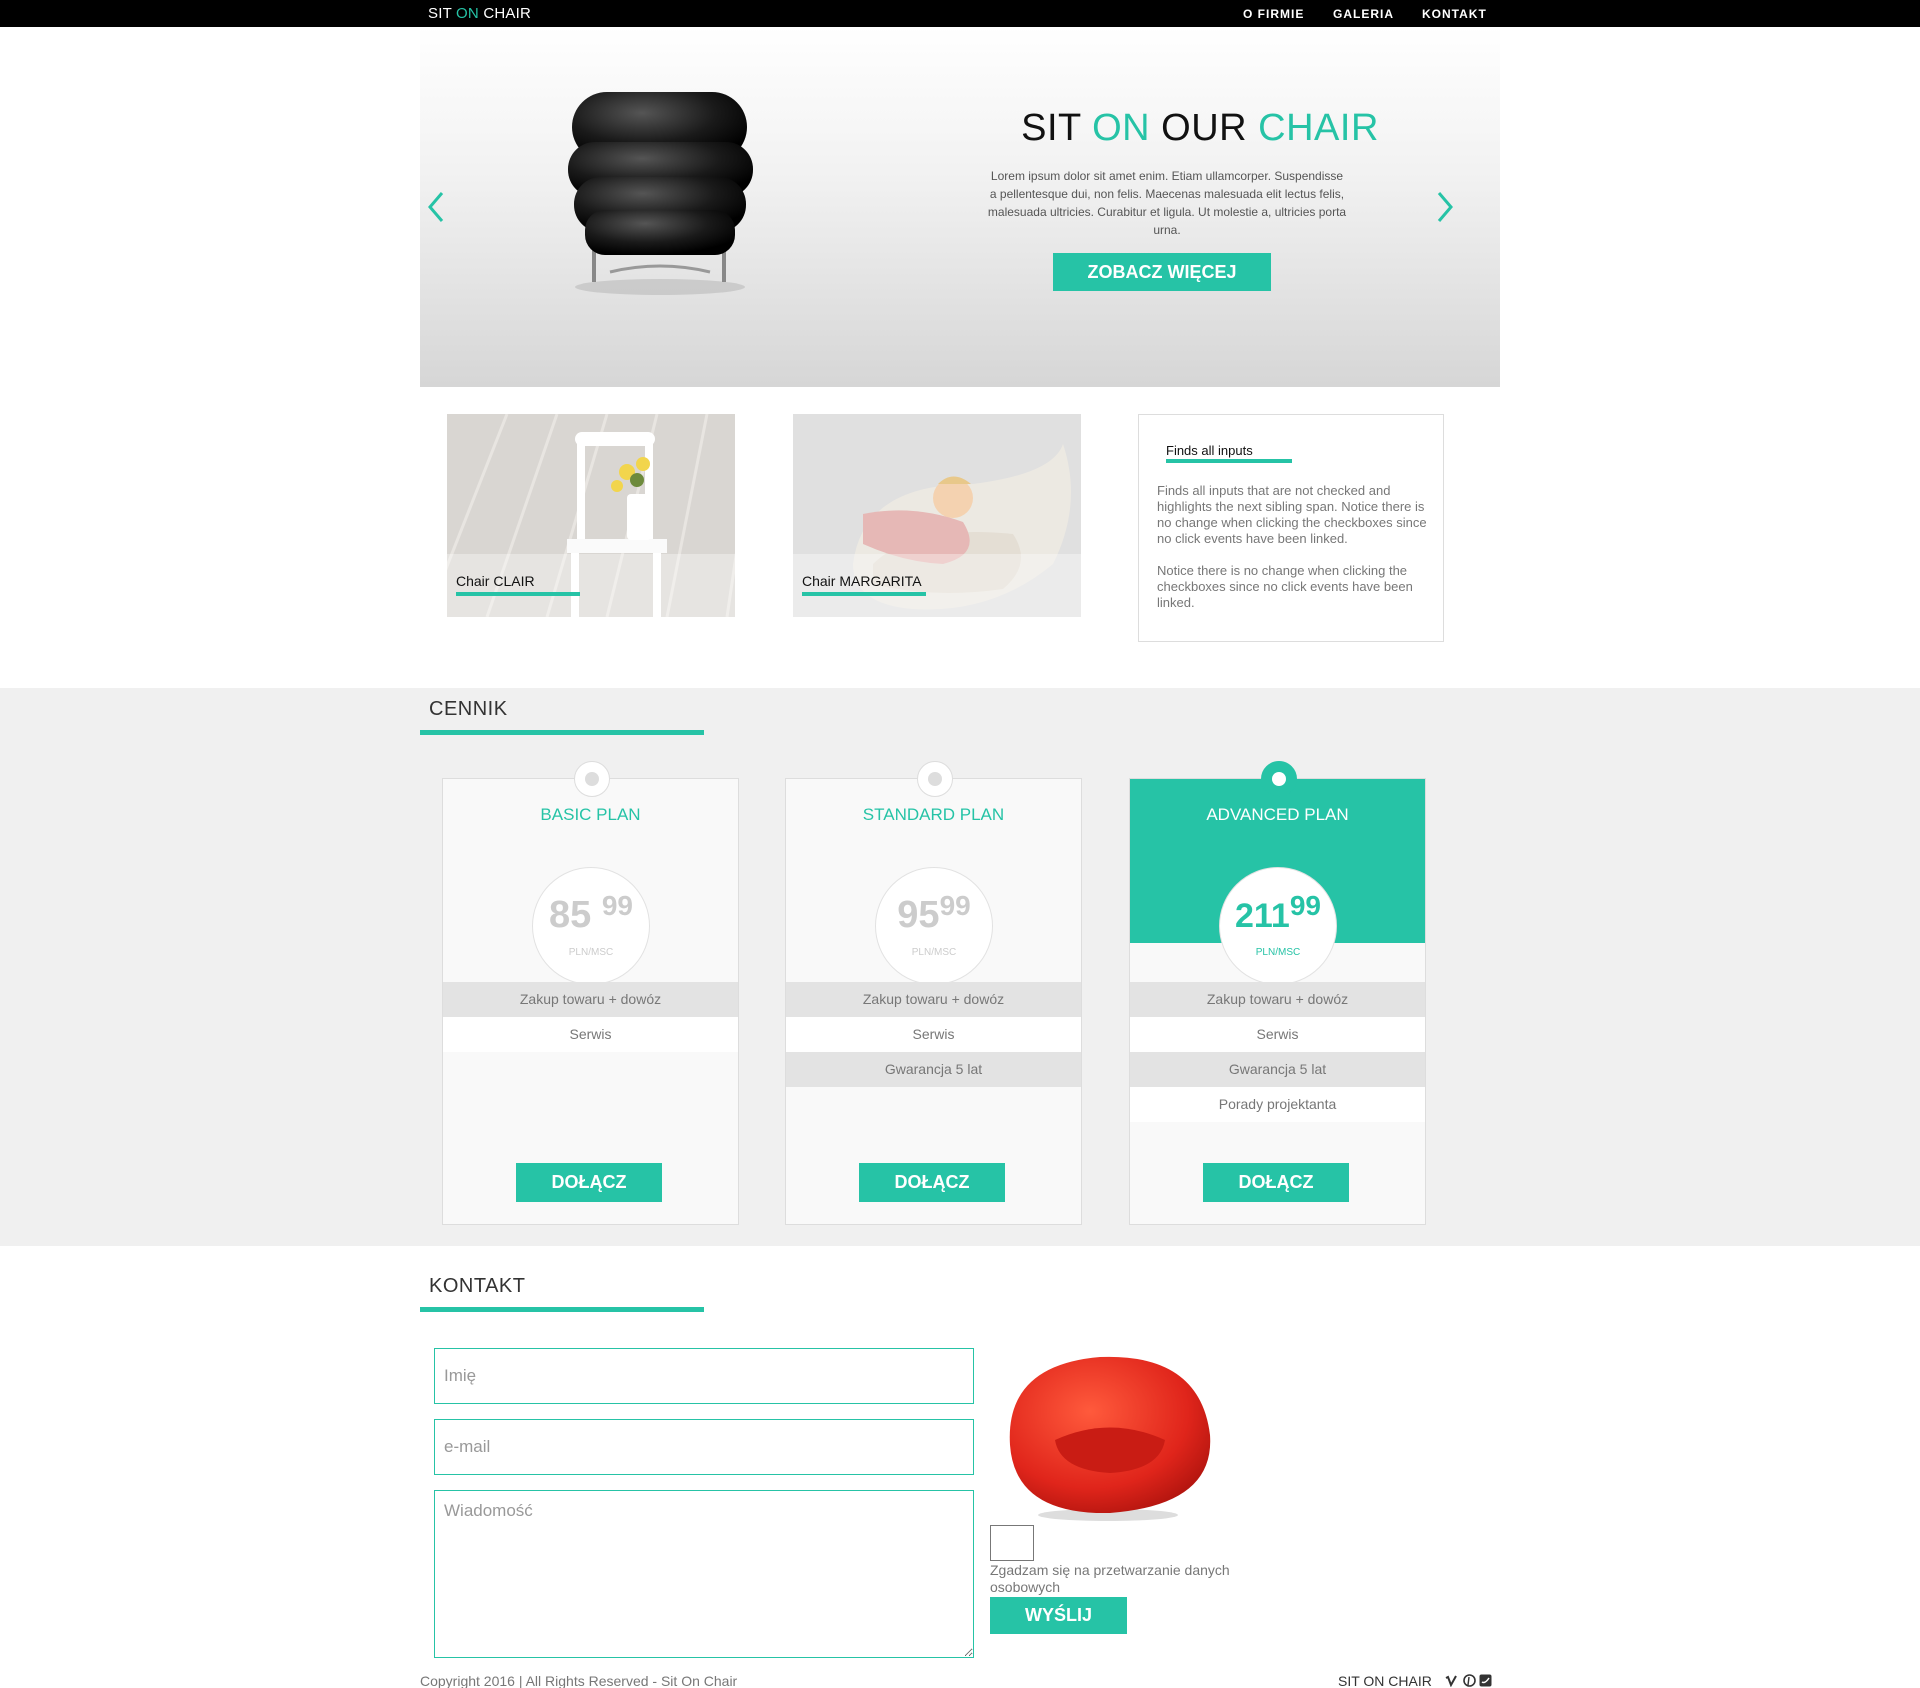  I want to click on vimeo-icon, so click(1451, 1680).